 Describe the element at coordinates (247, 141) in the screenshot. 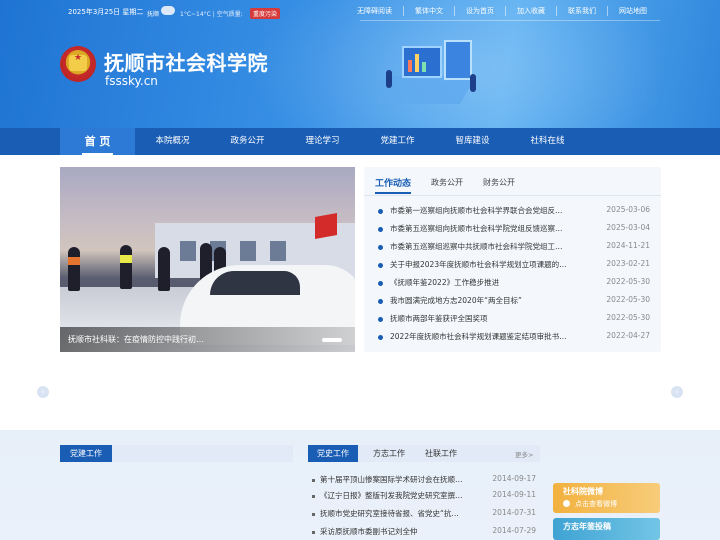

I see `nav-gov-affairs: 政务公开` at that location.